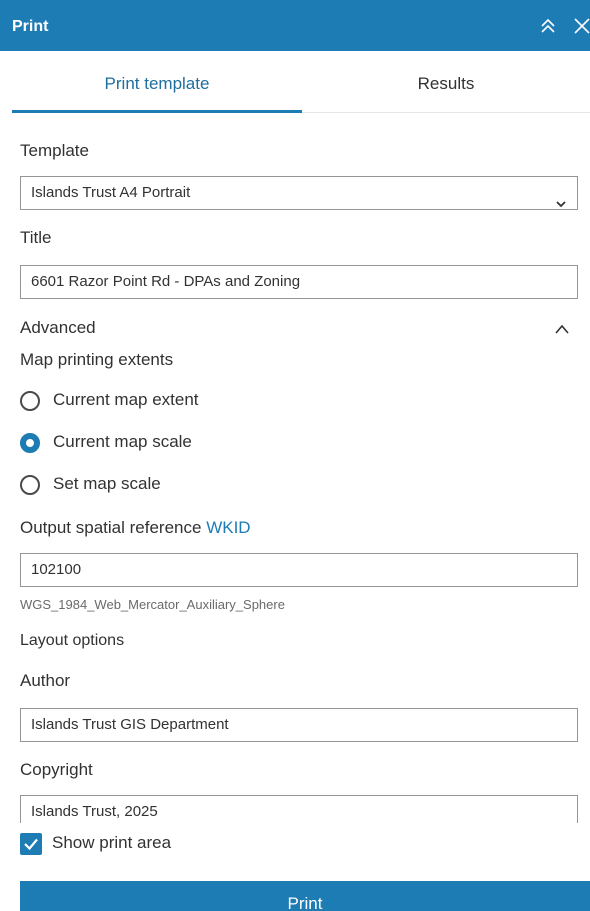  Describe the element at coordinates (126, 399) in the screenshot. I see `radio-label: Current map extent` at that location.